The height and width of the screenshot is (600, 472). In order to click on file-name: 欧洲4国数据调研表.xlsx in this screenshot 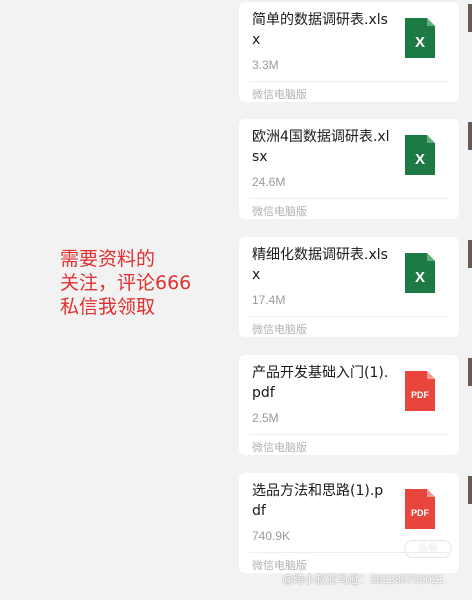, I will do `click(321, 147)`.